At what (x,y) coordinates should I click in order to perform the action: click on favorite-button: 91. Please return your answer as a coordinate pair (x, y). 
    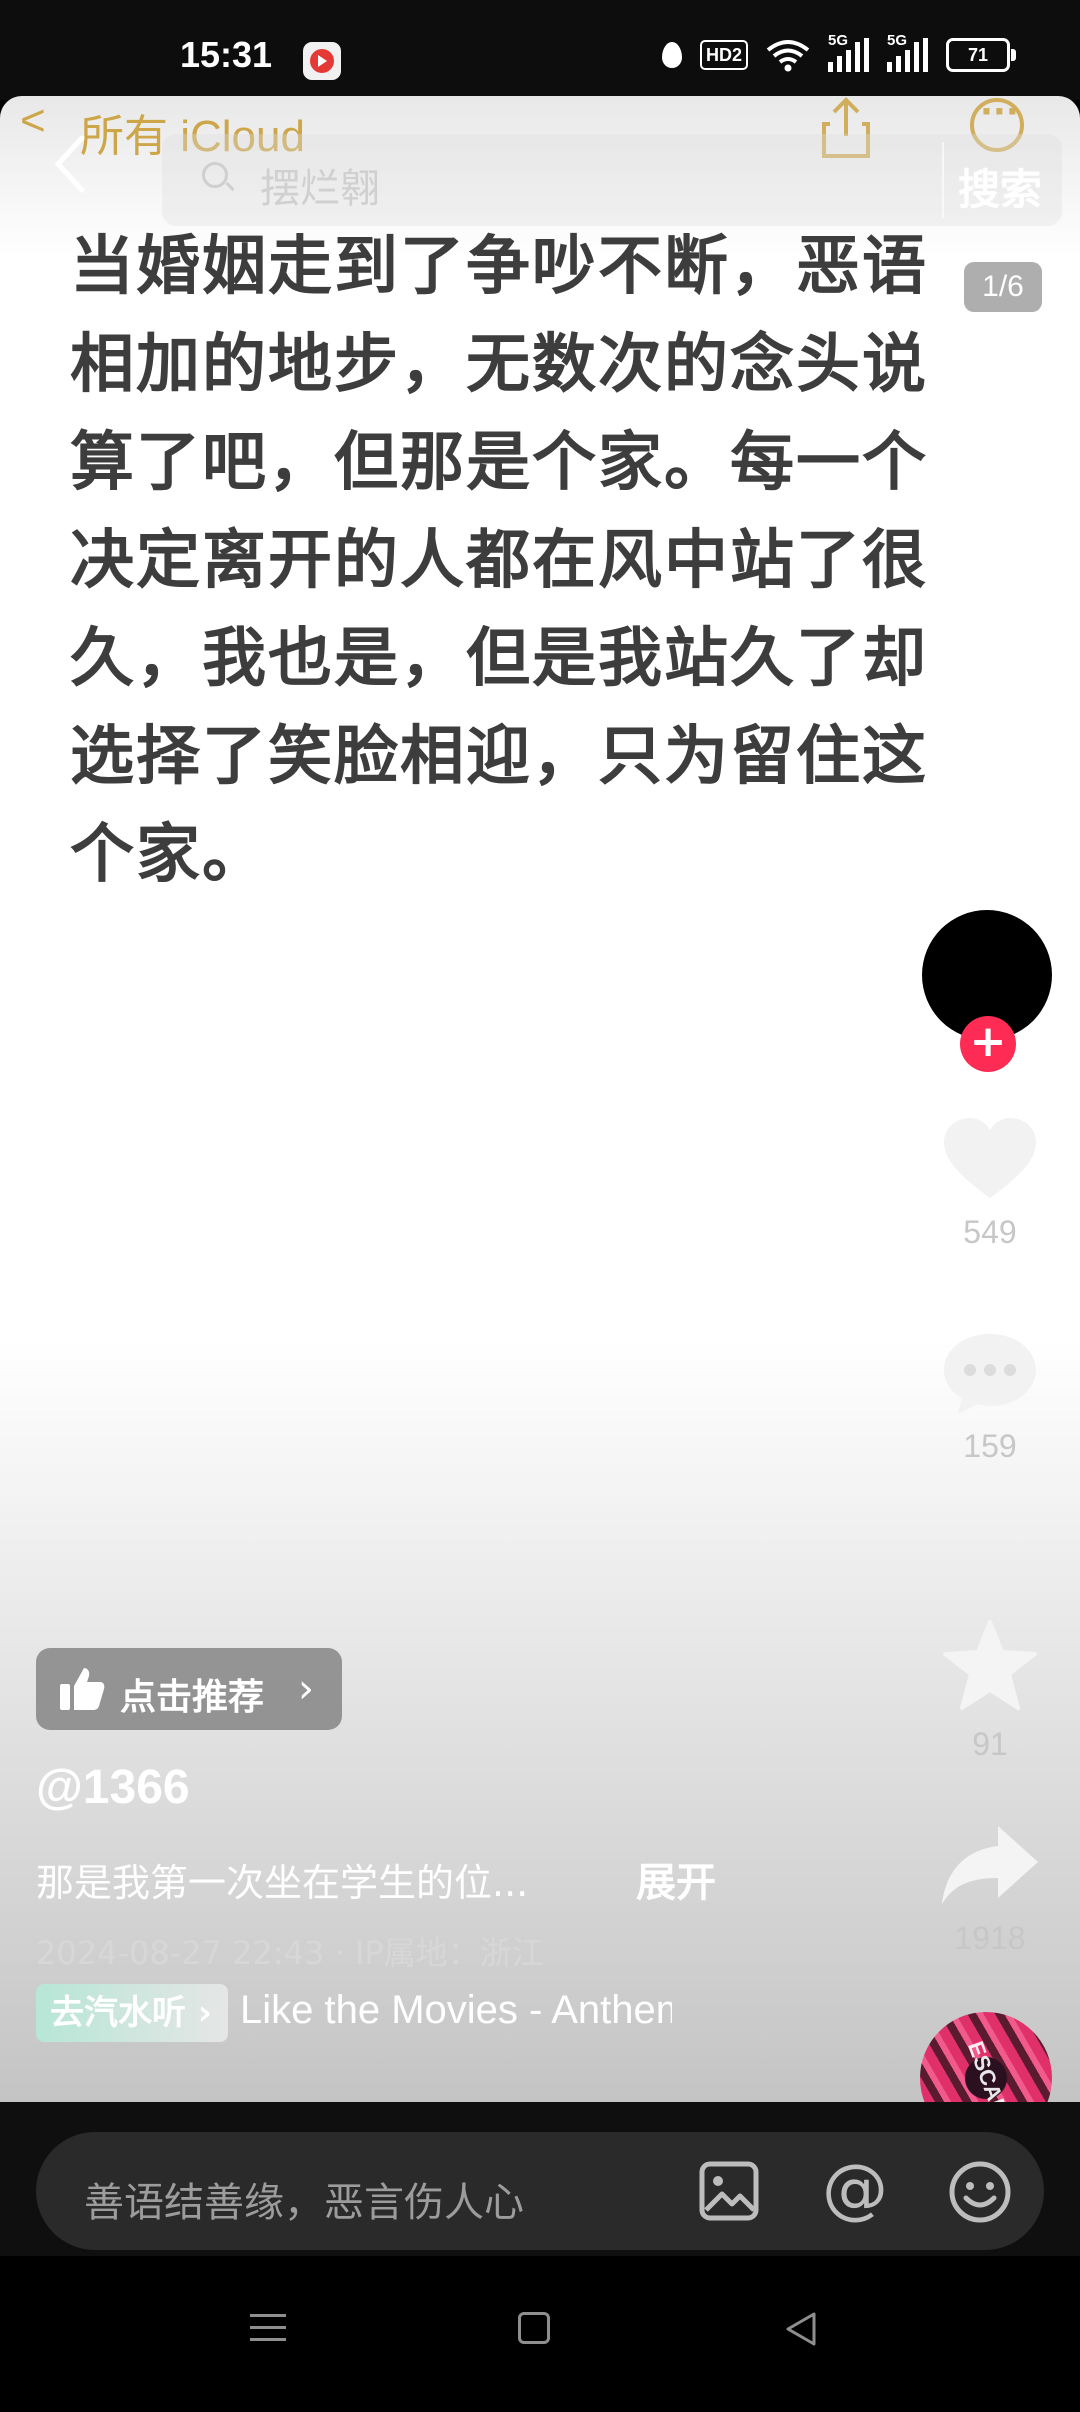
    Looking at the image, I should click on (990, 1690).